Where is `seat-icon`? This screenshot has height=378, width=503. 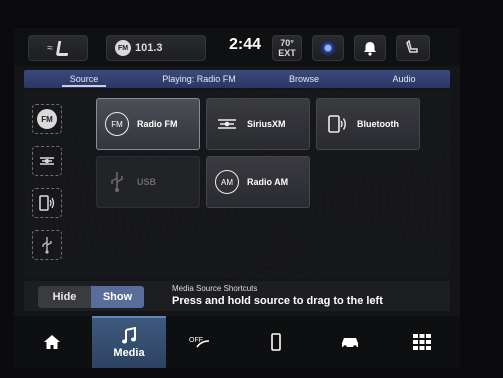 seat-icon is located at coordinates (412, 46).